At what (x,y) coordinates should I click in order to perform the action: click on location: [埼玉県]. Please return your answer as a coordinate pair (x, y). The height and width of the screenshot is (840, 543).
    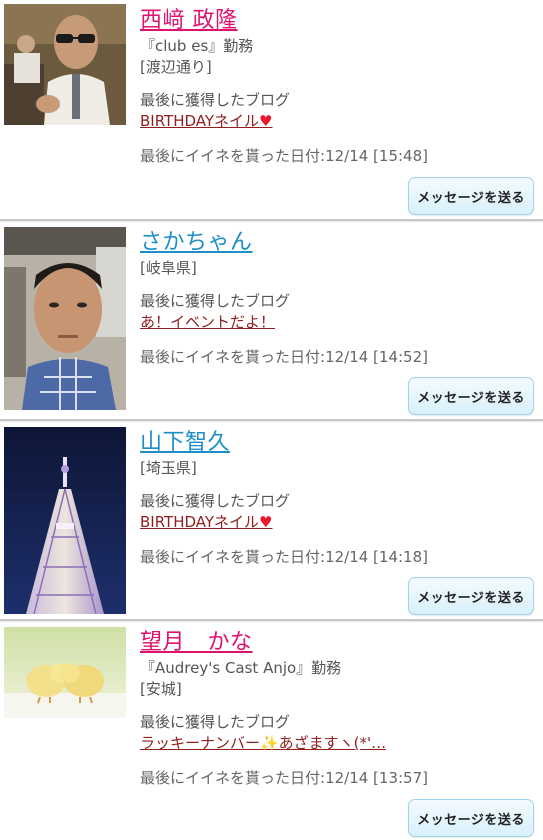
    Looking at the image, I should click on (168, 468).